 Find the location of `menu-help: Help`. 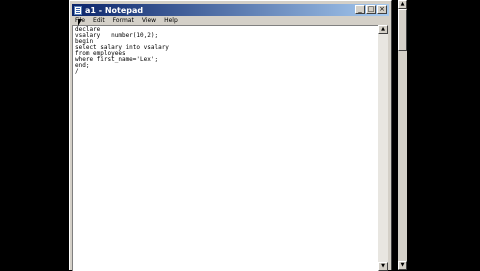

menu-help: Help is located at coordinates (171, 20).